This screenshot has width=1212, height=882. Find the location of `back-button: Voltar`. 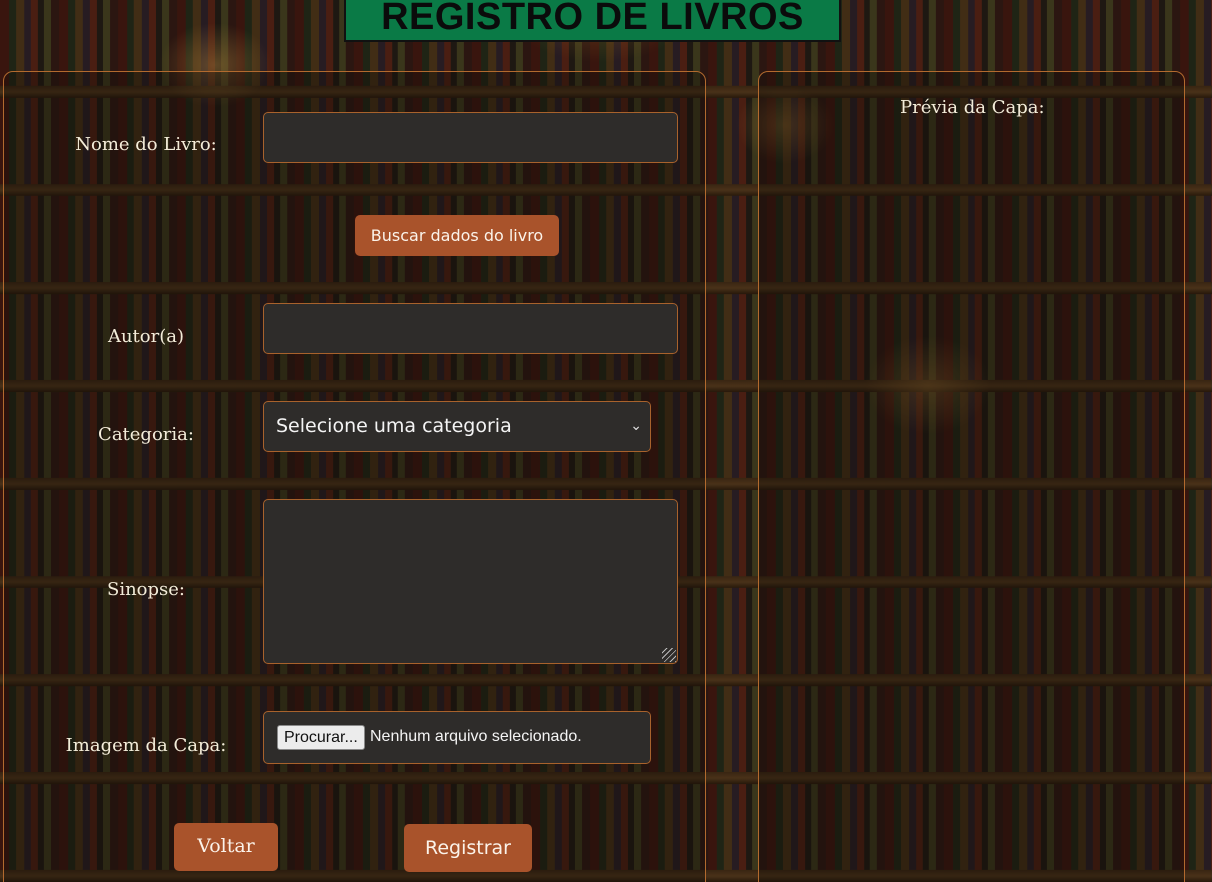

back-button: Voltar is located at coordinates (226, 847).